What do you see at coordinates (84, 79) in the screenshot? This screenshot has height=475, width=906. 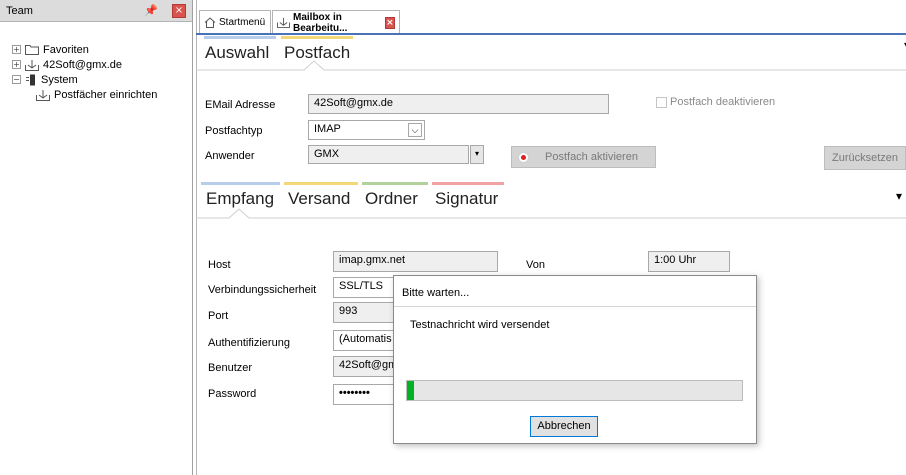 I see `tree-item-system: − System` at bounding box center [84, 79].